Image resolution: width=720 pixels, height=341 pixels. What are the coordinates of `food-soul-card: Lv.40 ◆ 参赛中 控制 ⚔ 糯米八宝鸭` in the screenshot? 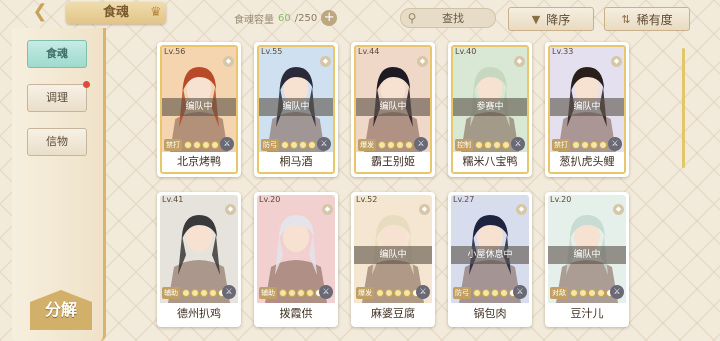 It's located at (490, 109).